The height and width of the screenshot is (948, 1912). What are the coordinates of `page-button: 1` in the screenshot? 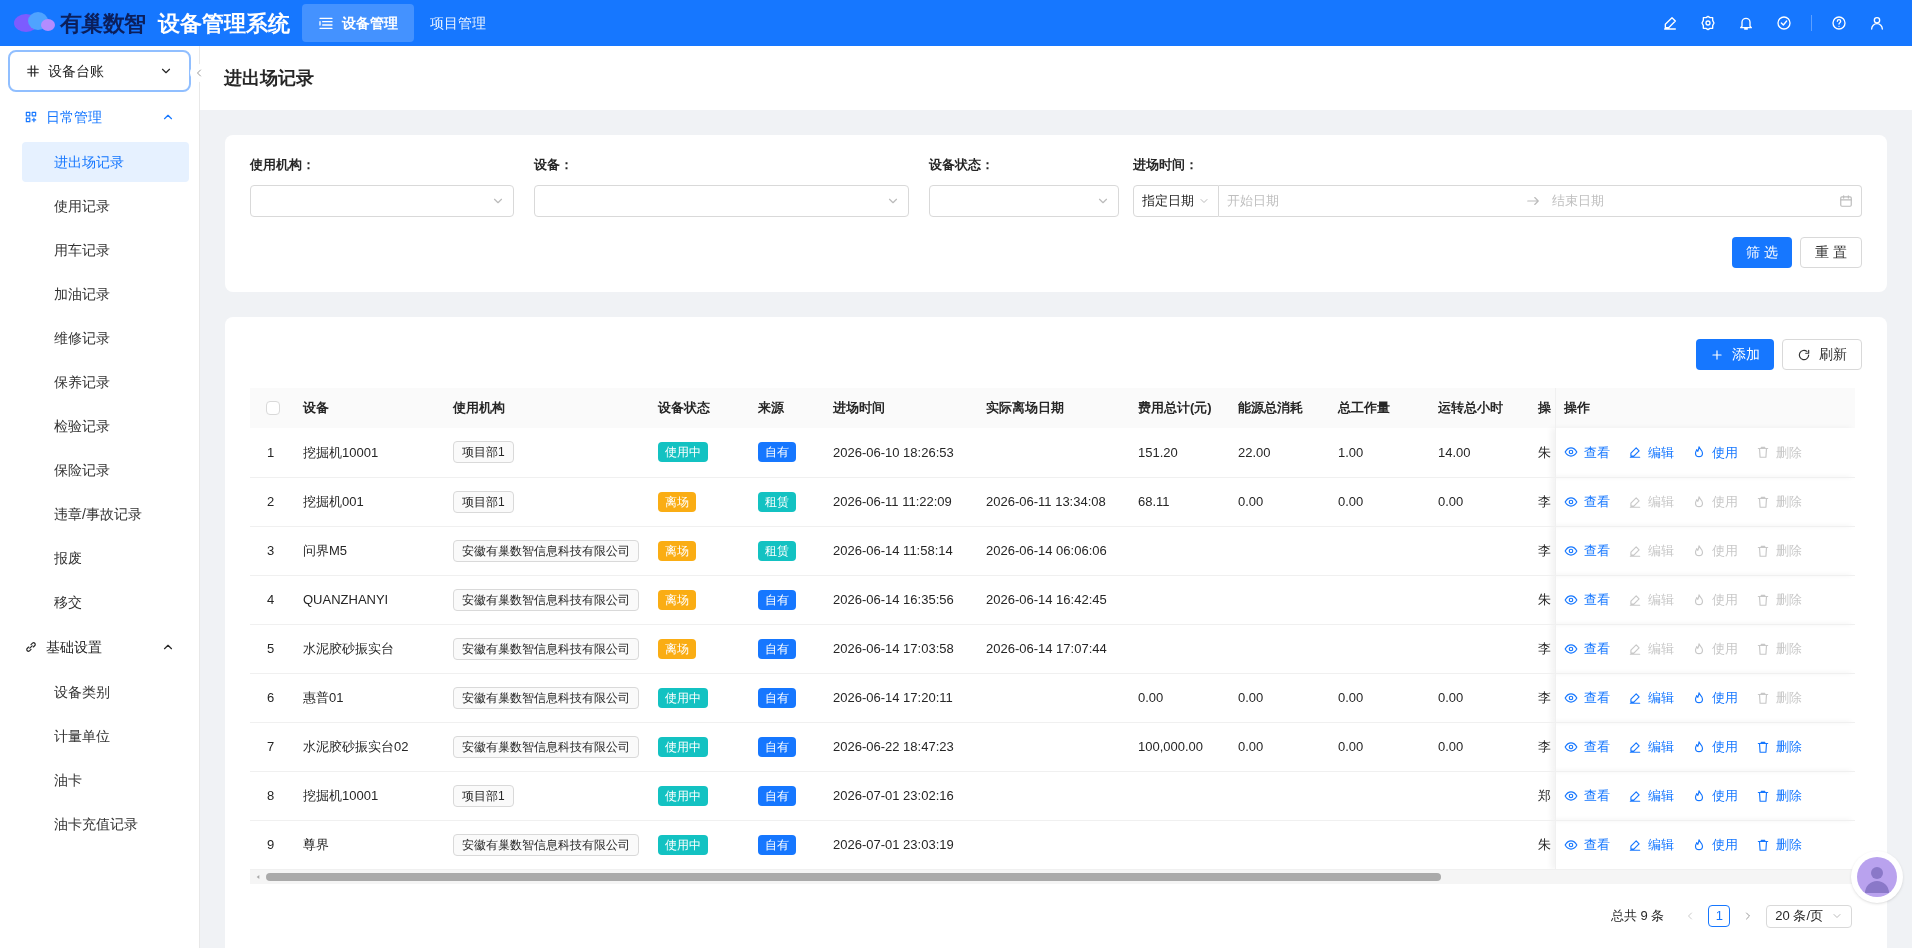 It's located at (1719, 916).